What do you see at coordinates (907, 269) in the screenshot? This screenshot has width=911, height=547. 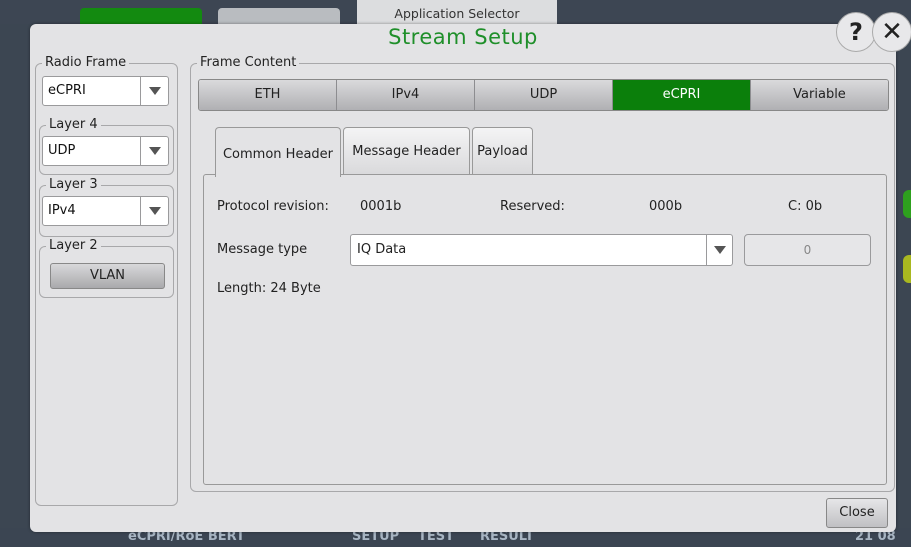 I see `background-status-indicator-yellow` at bounding box center [907, 269].